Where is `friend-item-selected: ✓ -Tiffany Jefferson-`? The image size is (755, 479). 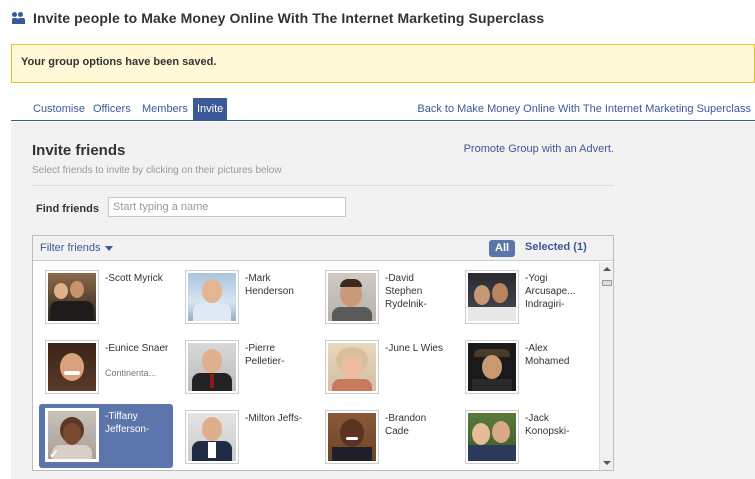 friend-item-selected: ✓ -Tiffany Jefferson- is located at coordinates (106, 436).